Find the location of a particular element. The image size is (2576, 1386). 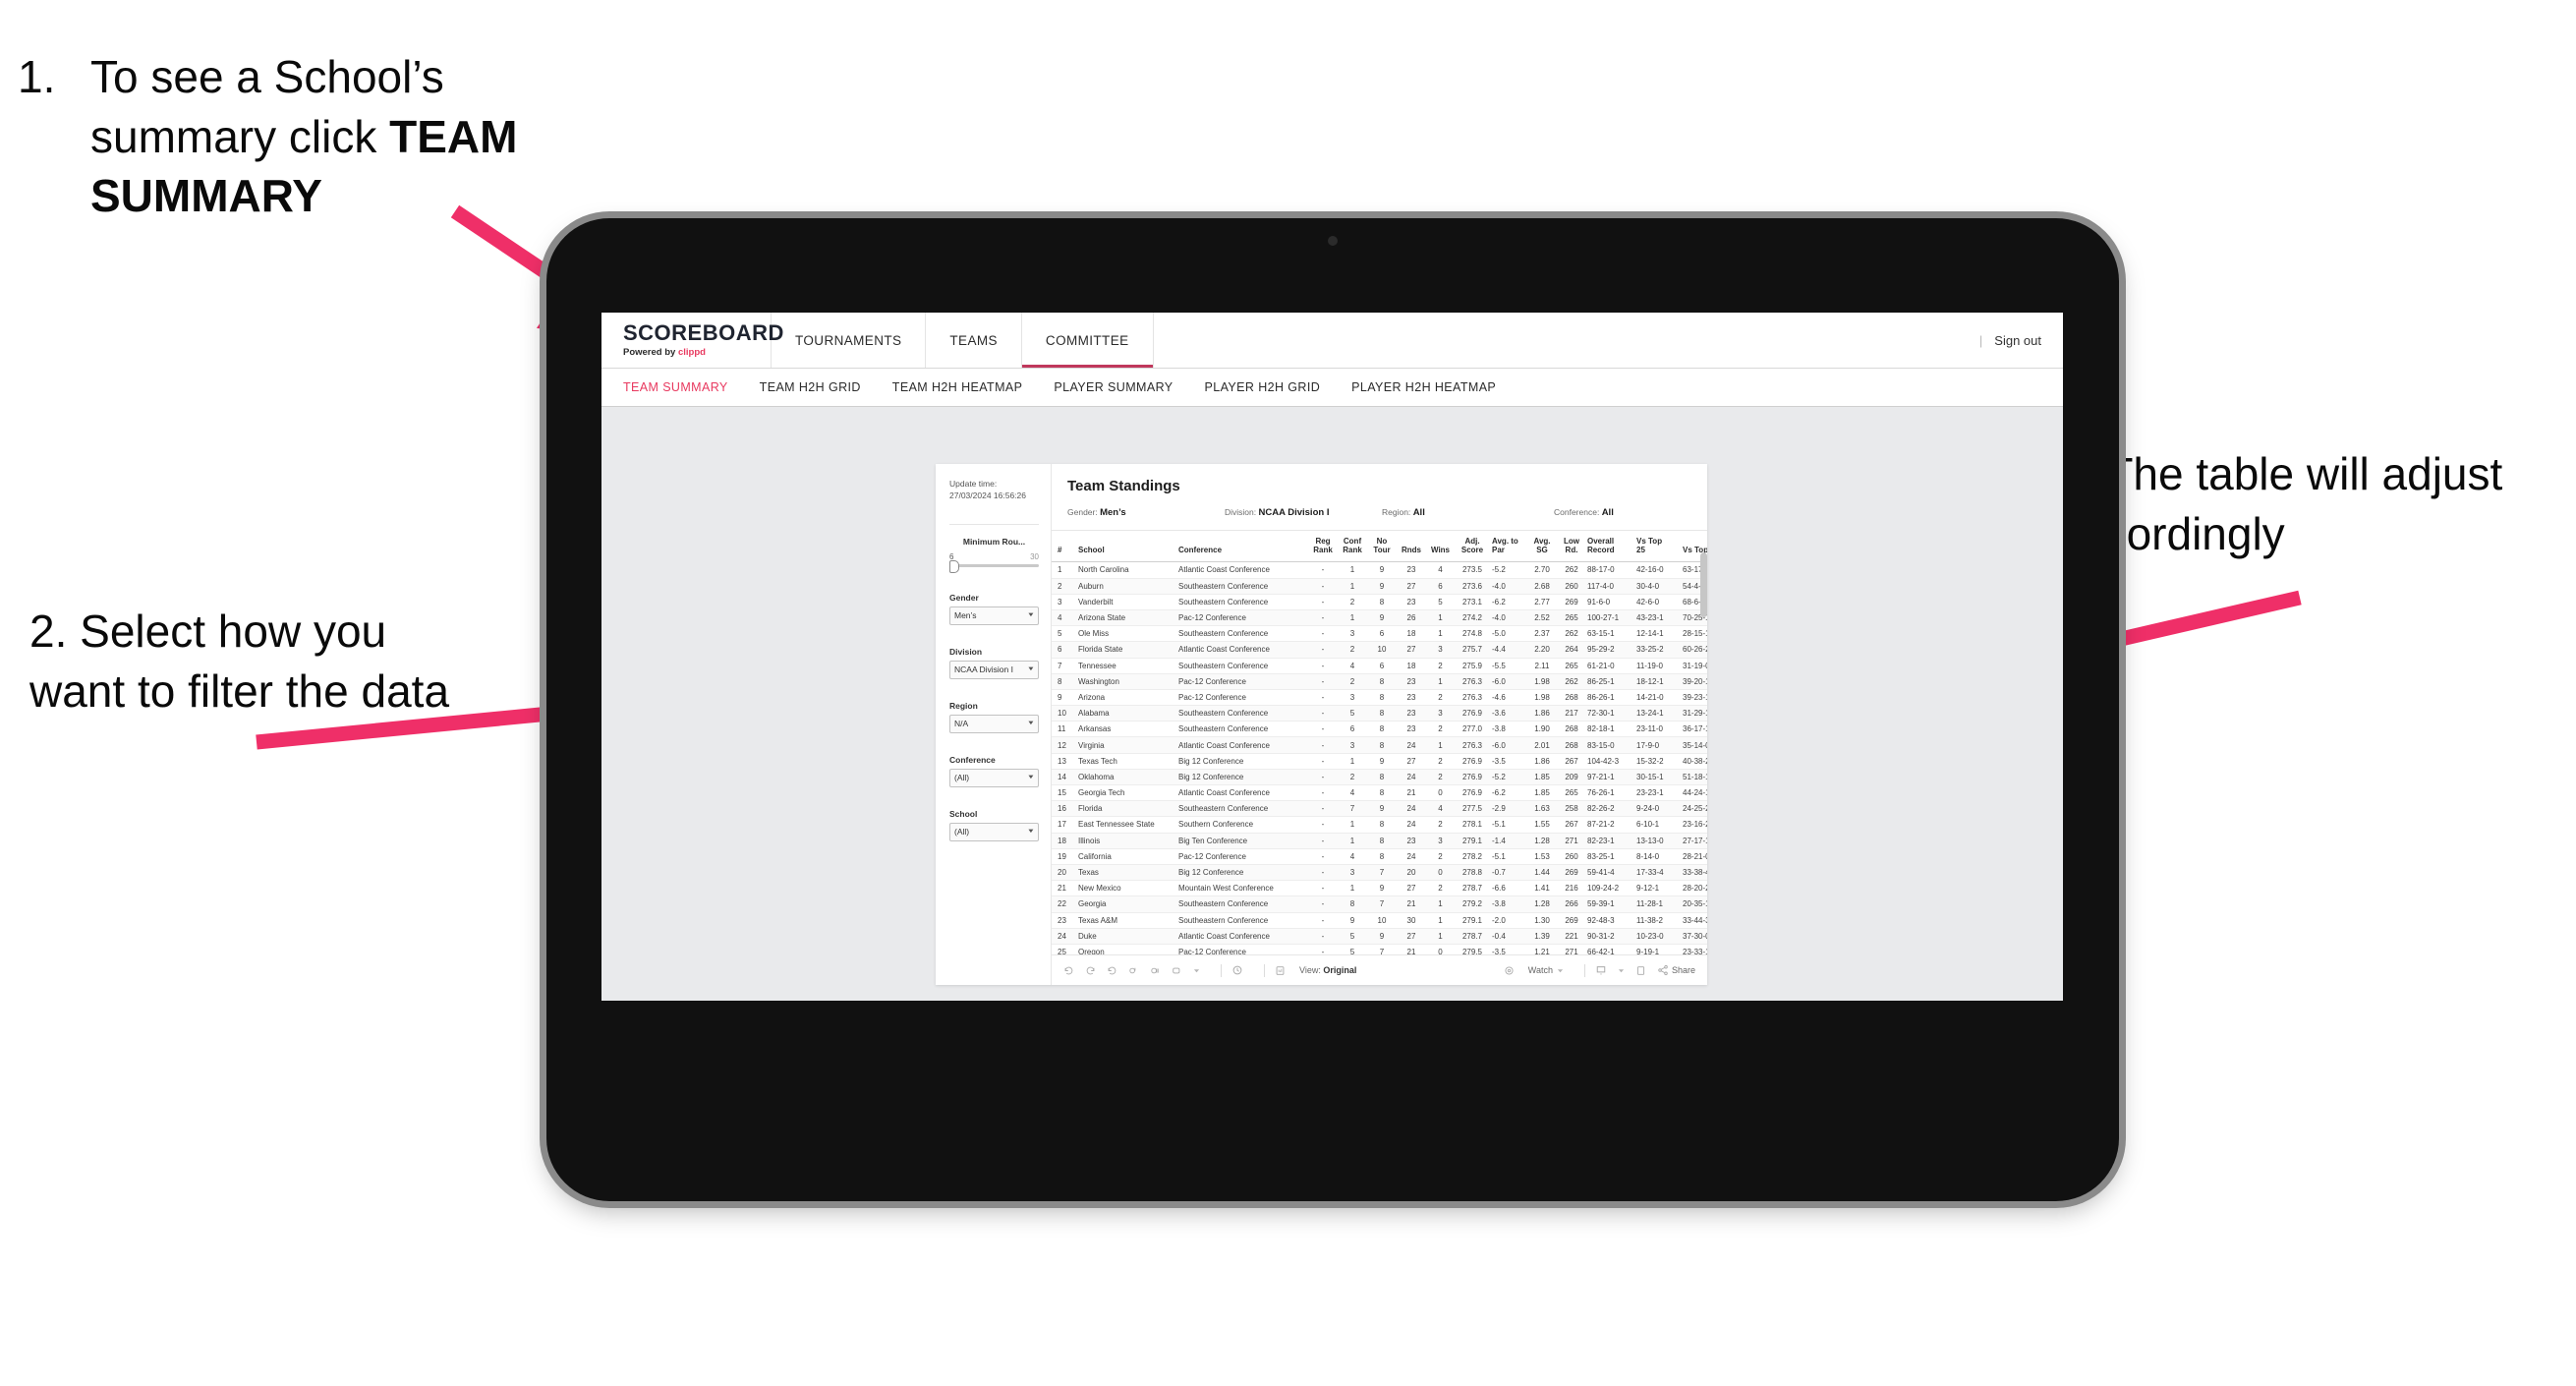

col-wins: Wins is located at coordinates (1440, 547).